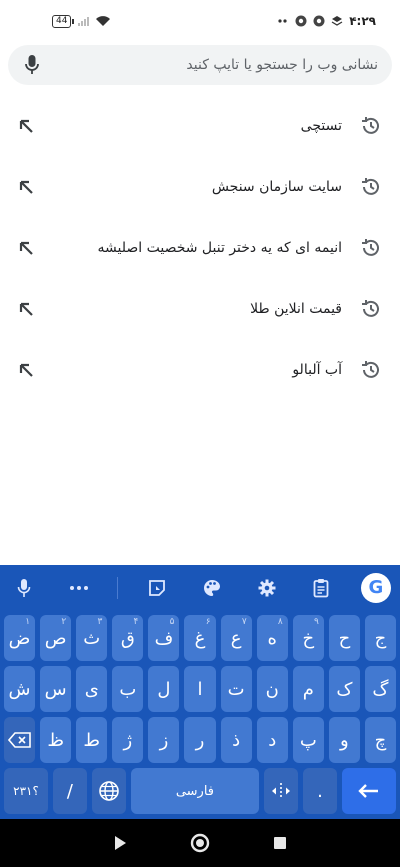 The width and height of the screenshot is (400, 867). Describe the element at coordinates (280, 622) in the screenshot. I see `key-hint: ۸` at that location.